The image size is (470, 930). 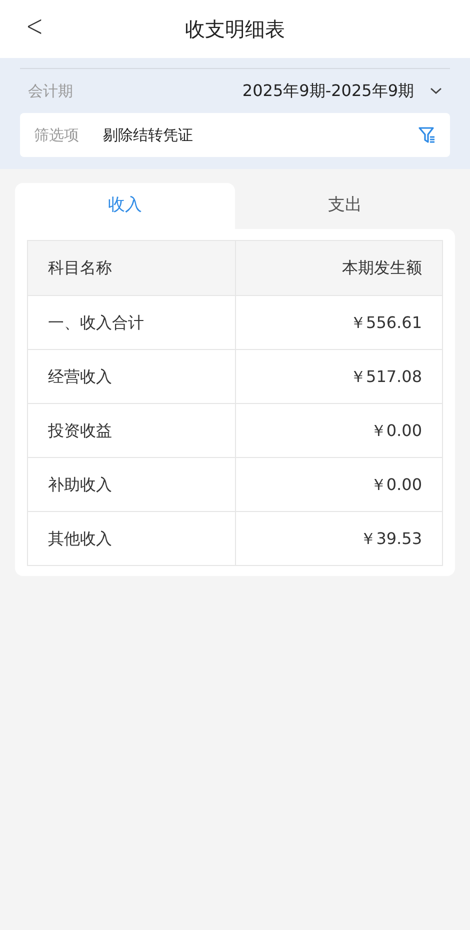 I want to click on table-cell-text: 经营收入, so click(x=80, y=377).